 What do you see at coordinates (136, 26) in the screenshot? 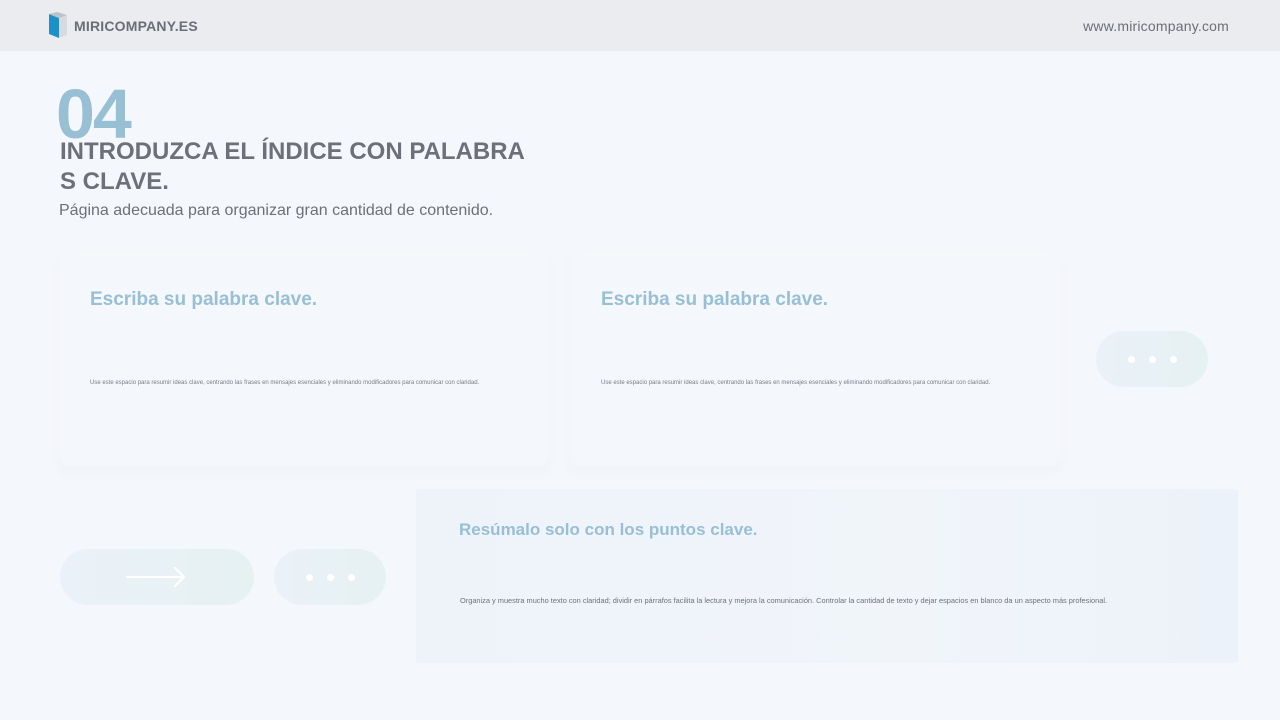
I see `brand-name: MIRICOMPANY.ES` at bounding box center [136, 26].